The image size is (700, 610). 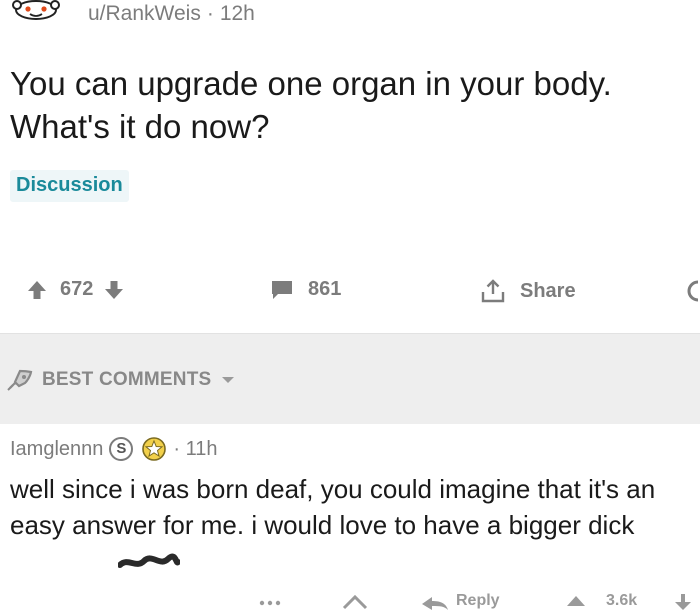 What do you see at coordinates (201, 448) in the screenshot?
I see `comment-age: 11h` at bounding box center [201, 448].